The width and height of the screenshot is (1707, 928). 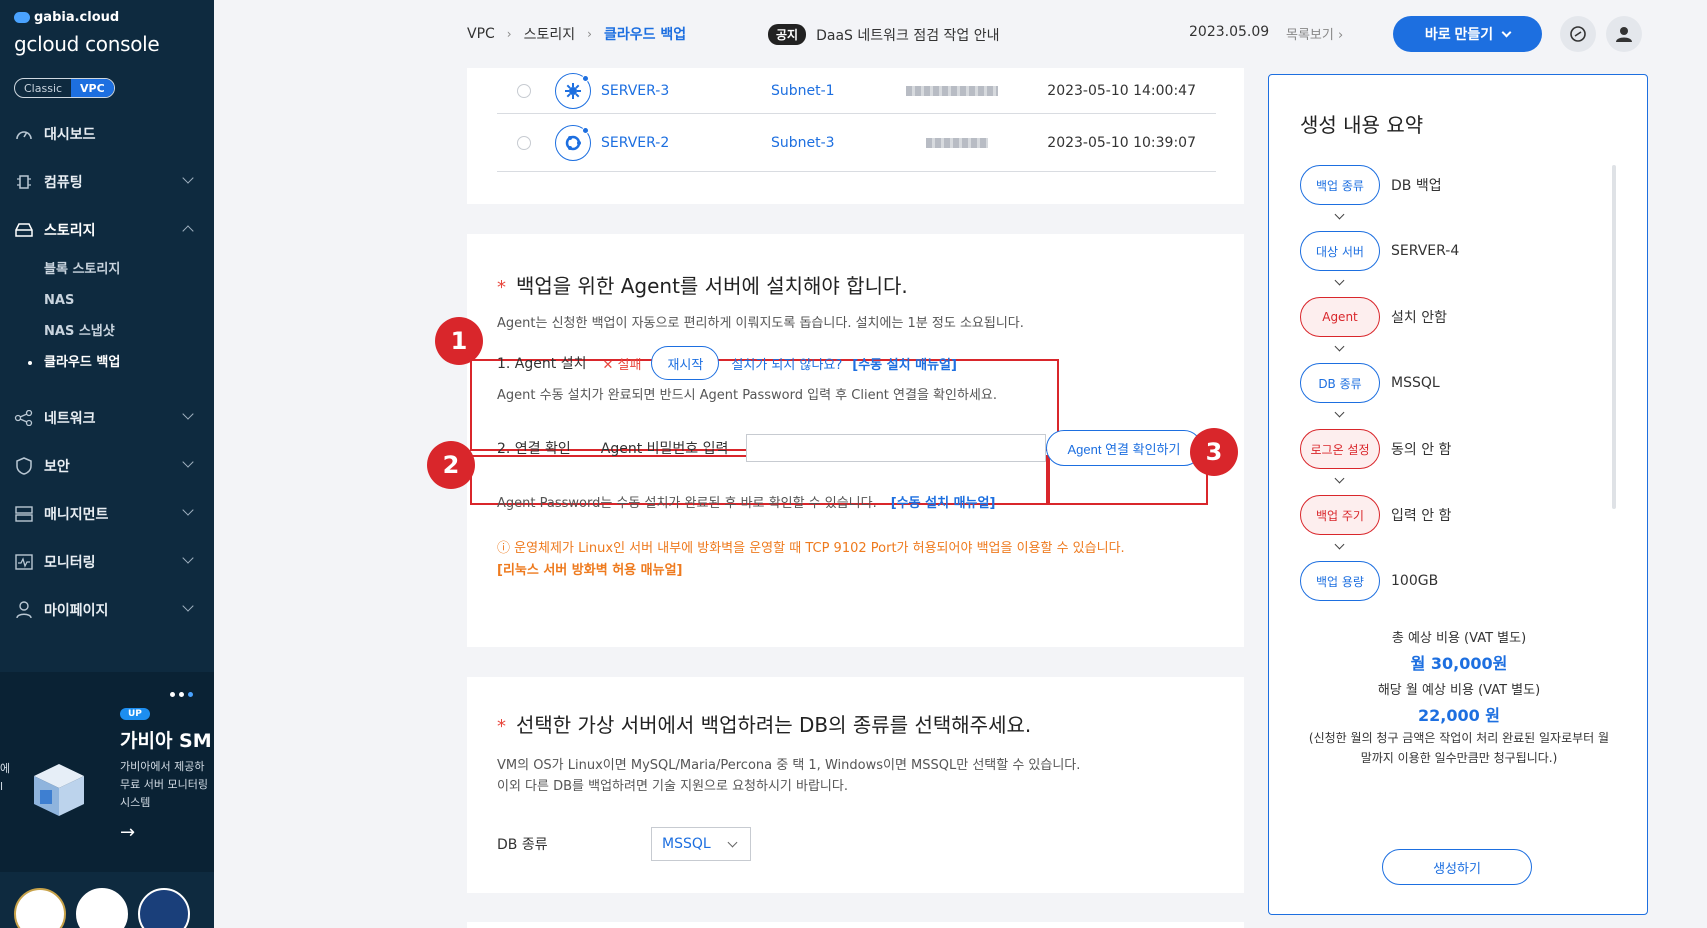 I want to click on db-type-select: MSSQL, so click(x=701, y=844).